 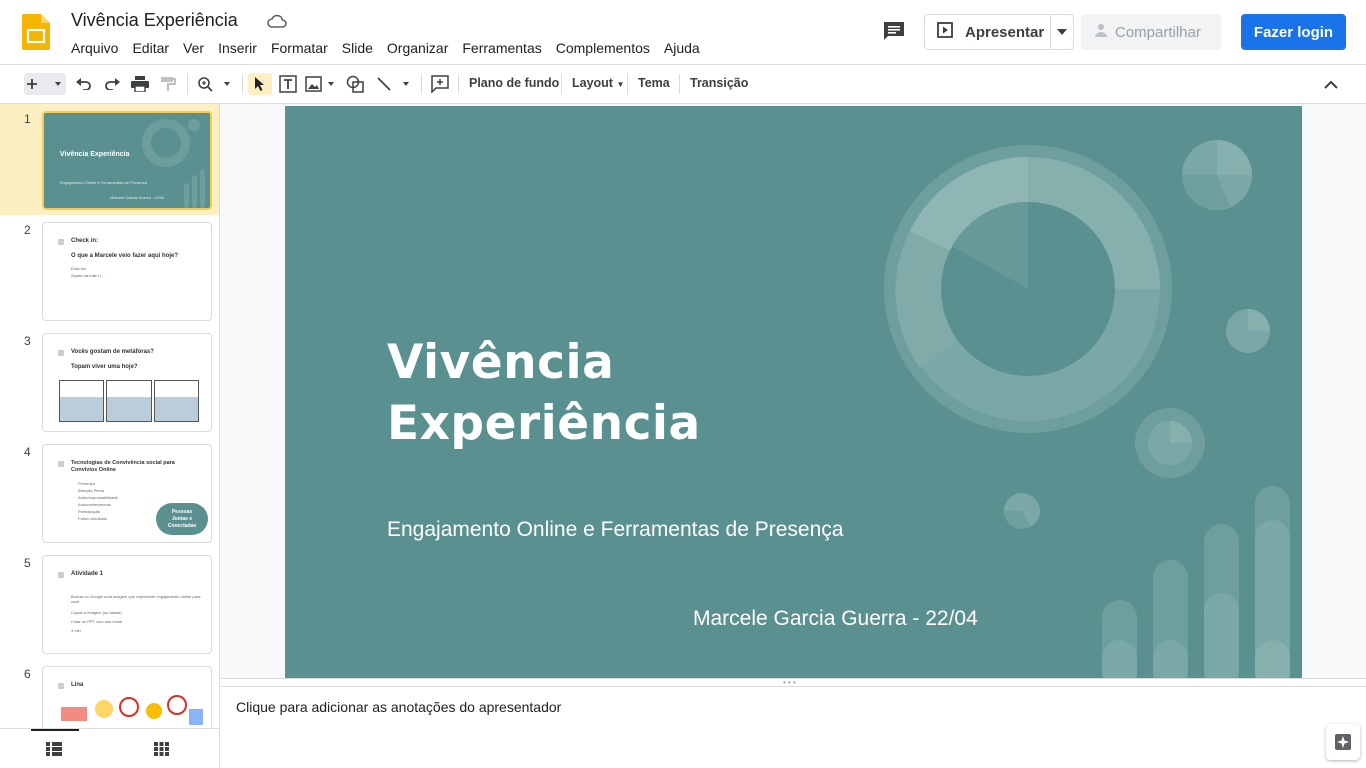 I want to click on insert-image-icon, so click(x=321, y=84).